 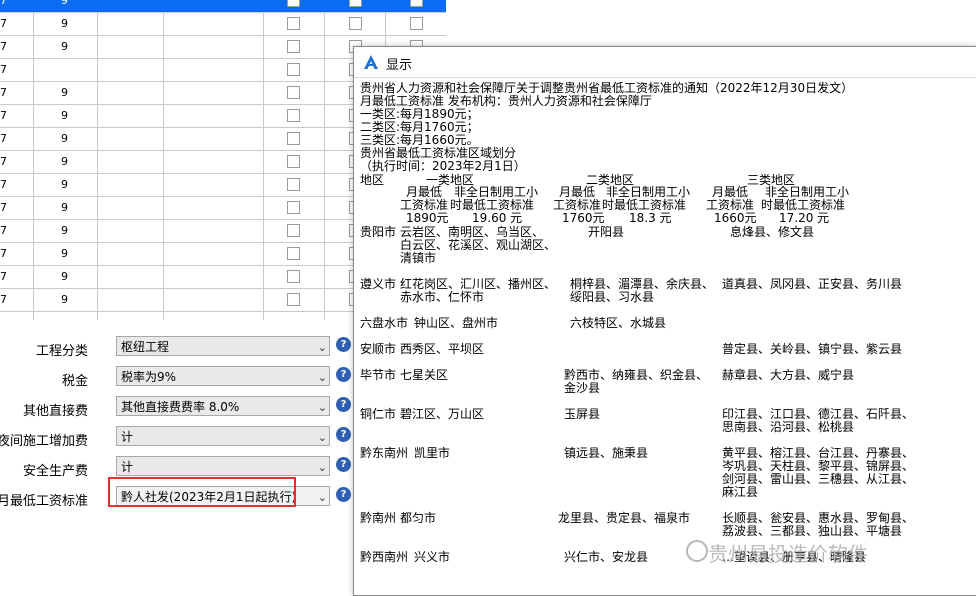 I want to click on field-dropdown: 税率为9% ⌄, so click(x=223, y=376).